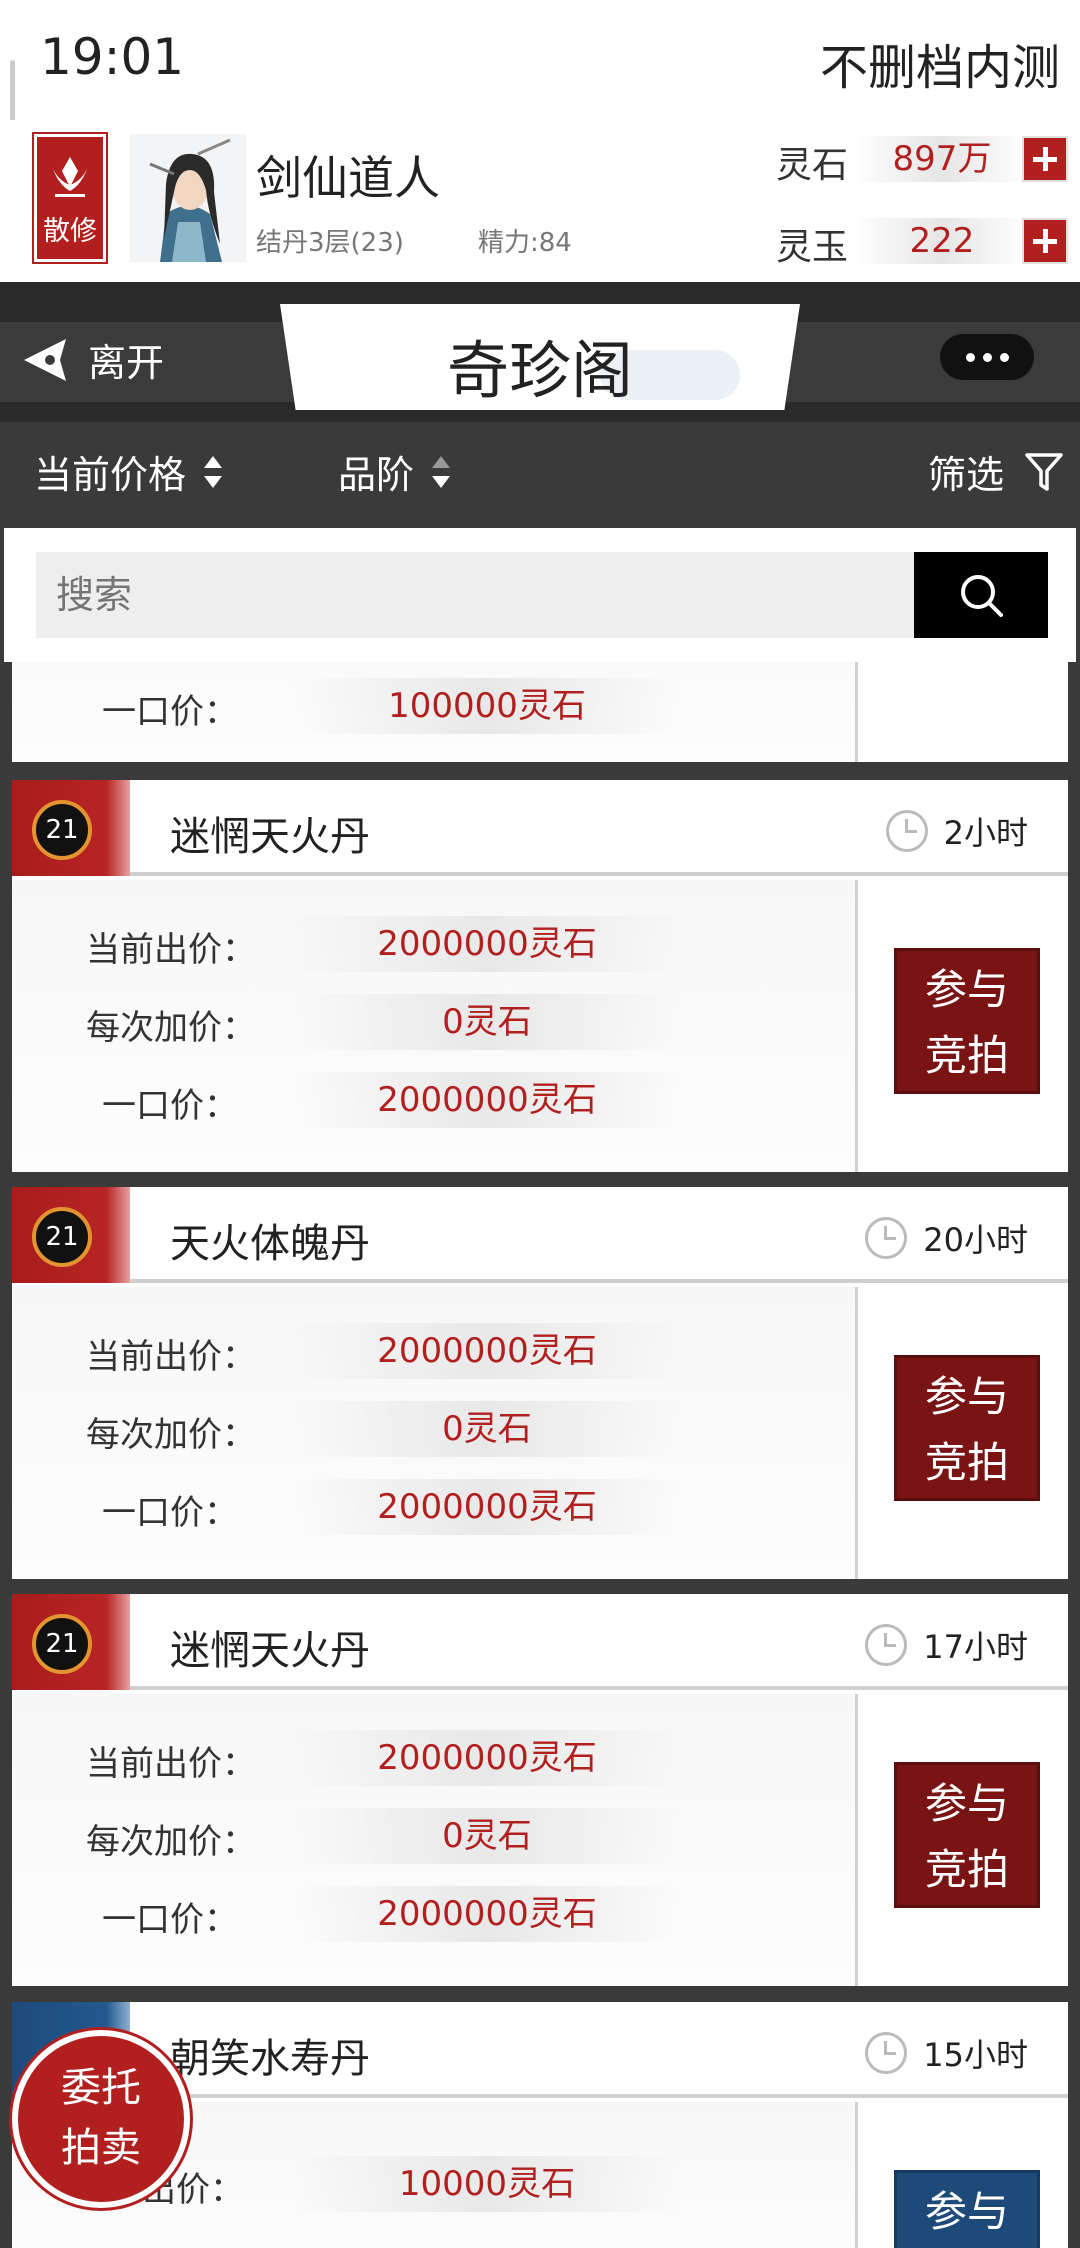 The width and height of the screenshot is (1080, 2248). Describe the element at coordinates (1045, 241) in the screenshot. I see `add-spirit-jade-button` at that location.